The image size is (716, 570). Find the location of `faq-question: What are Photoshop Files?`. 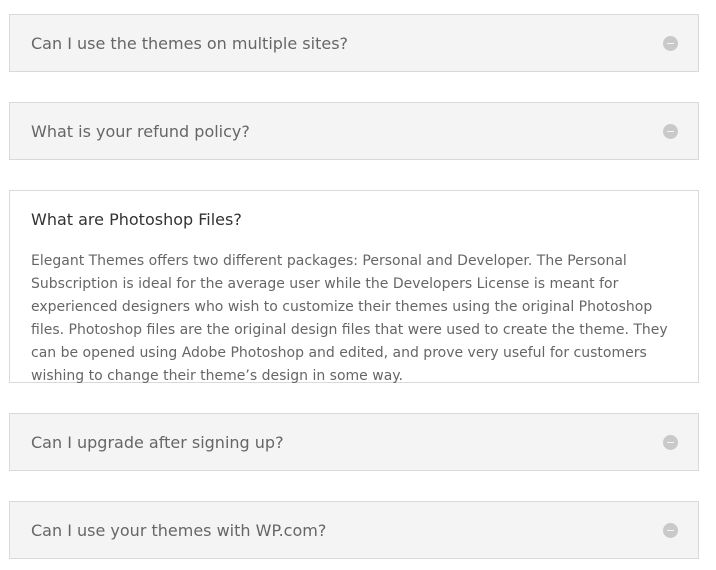

faq-question: What are Photoshop Files? is located at coordinates (136, 219).